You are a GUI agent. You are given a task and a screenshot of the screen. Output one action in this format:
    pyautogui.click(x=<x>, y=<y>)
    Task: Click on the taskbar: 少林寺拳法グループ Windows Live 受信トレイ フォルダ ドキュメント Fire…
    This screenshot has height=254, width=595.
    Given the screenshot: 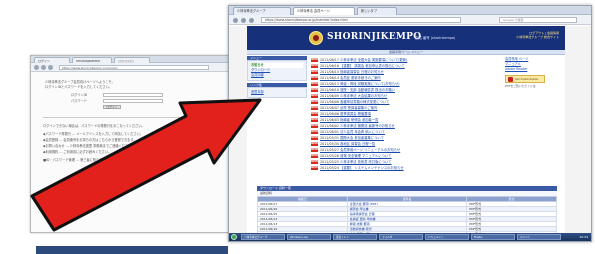 What is the action you would take?
    pyautogui.click(x=410, y=237)
    